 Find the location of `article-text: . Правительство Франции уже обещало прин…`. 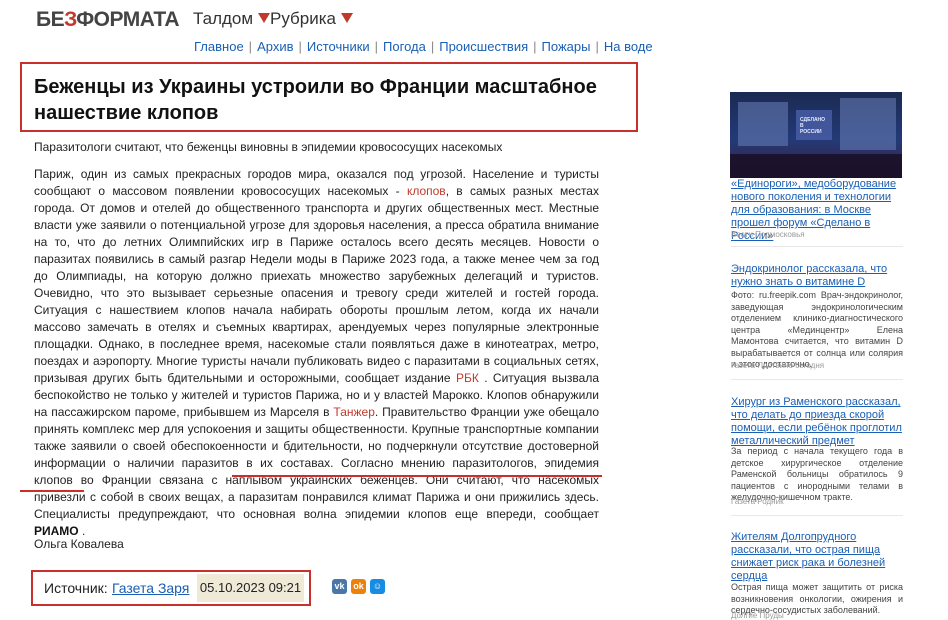

article-text: . Правительство Франции уже обещало прин… is located at coordinates (317, 463).